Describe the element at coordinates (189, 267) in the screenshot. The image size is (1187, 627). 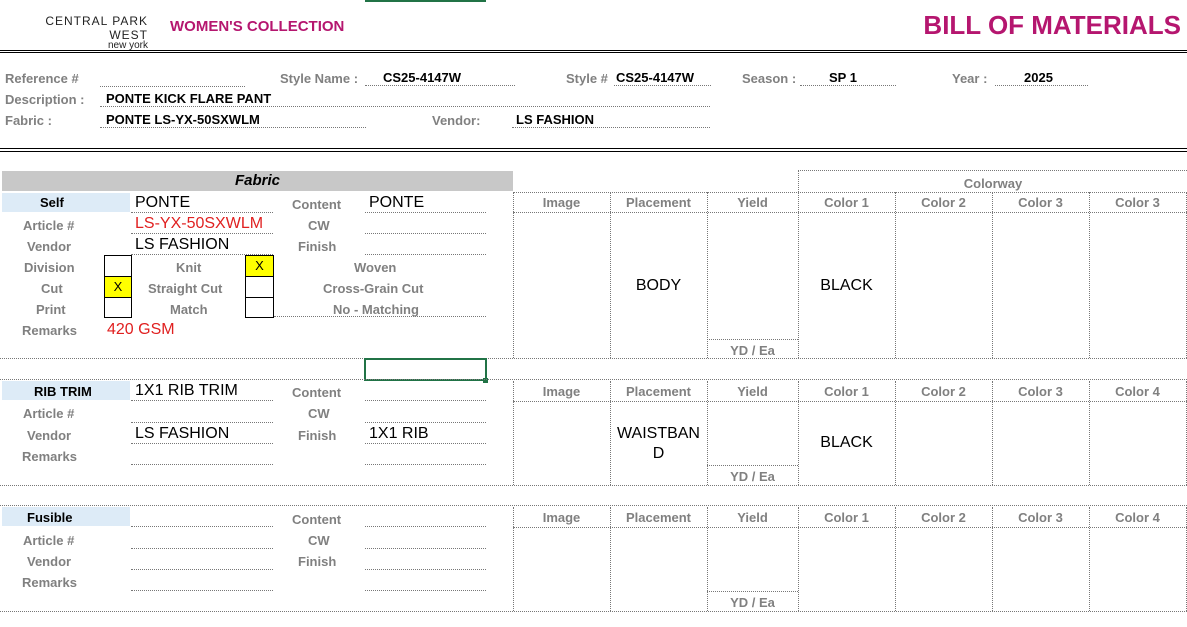
I see `knit-label: Knit` at that location.